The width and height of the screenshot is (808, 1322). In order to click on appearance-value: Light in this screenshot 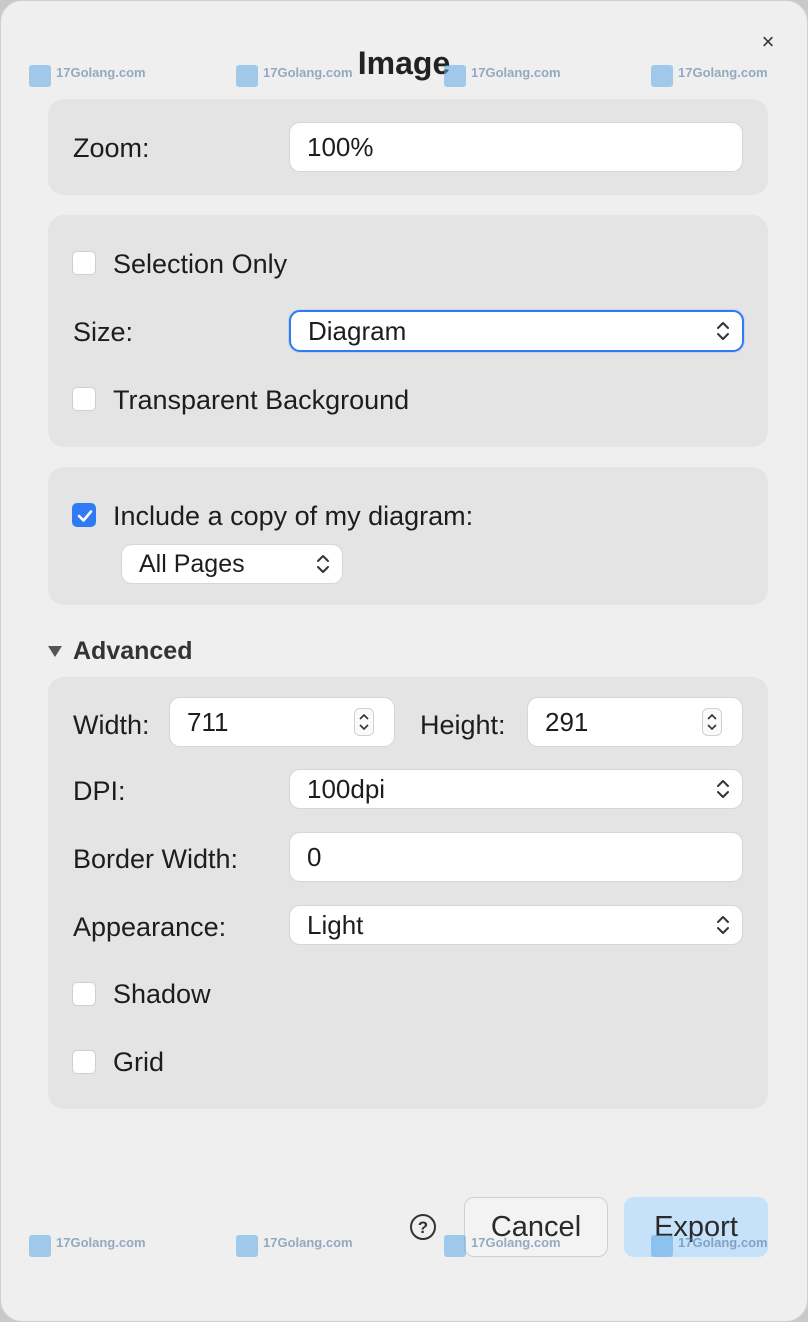, I will do `click(335, 924)`.